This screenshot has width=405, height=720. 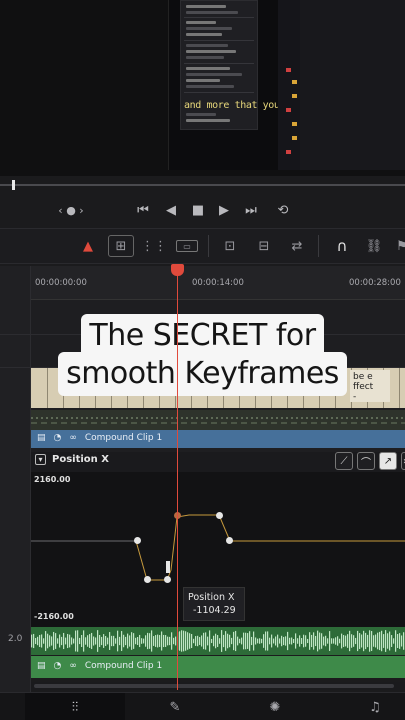 I want to click on insert-clip-icon: ⊡, so click(x=230, y=246).